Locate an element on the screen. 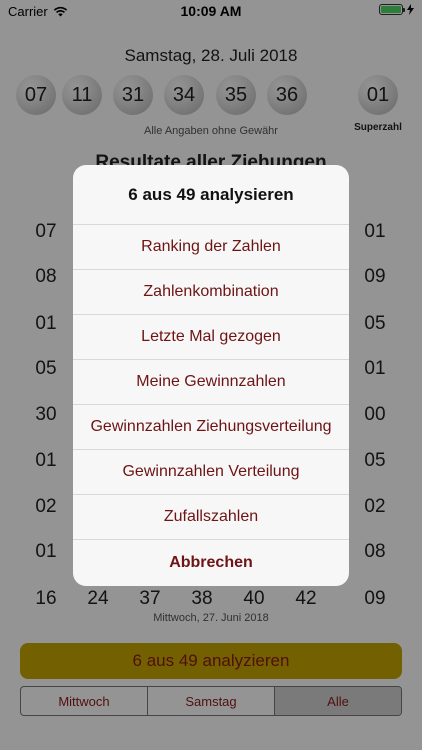 The height and width of the screenshot is (750, 422). action-letzte-mal-gezogen: Letzte Mal gezogen is located at coordinates (211, 337).